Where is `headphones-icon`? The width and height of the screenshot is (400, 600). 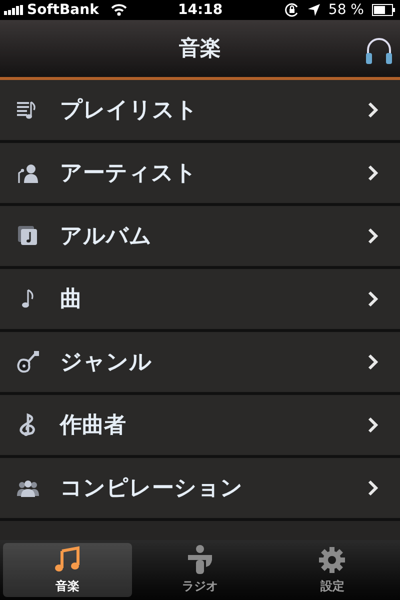
headphones-icon is located at coordinates (379, 51).